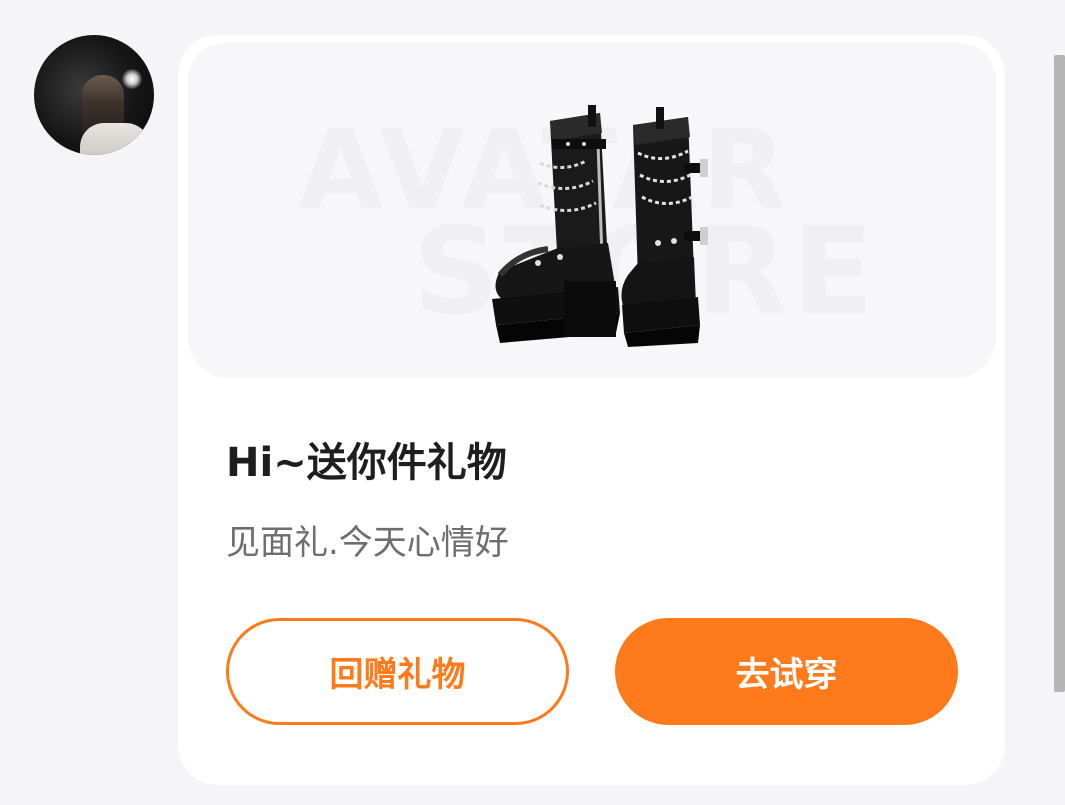  Describe the element at coordinates (600, 226) in the screenshot. I see `platform-boots-icon` at that location.